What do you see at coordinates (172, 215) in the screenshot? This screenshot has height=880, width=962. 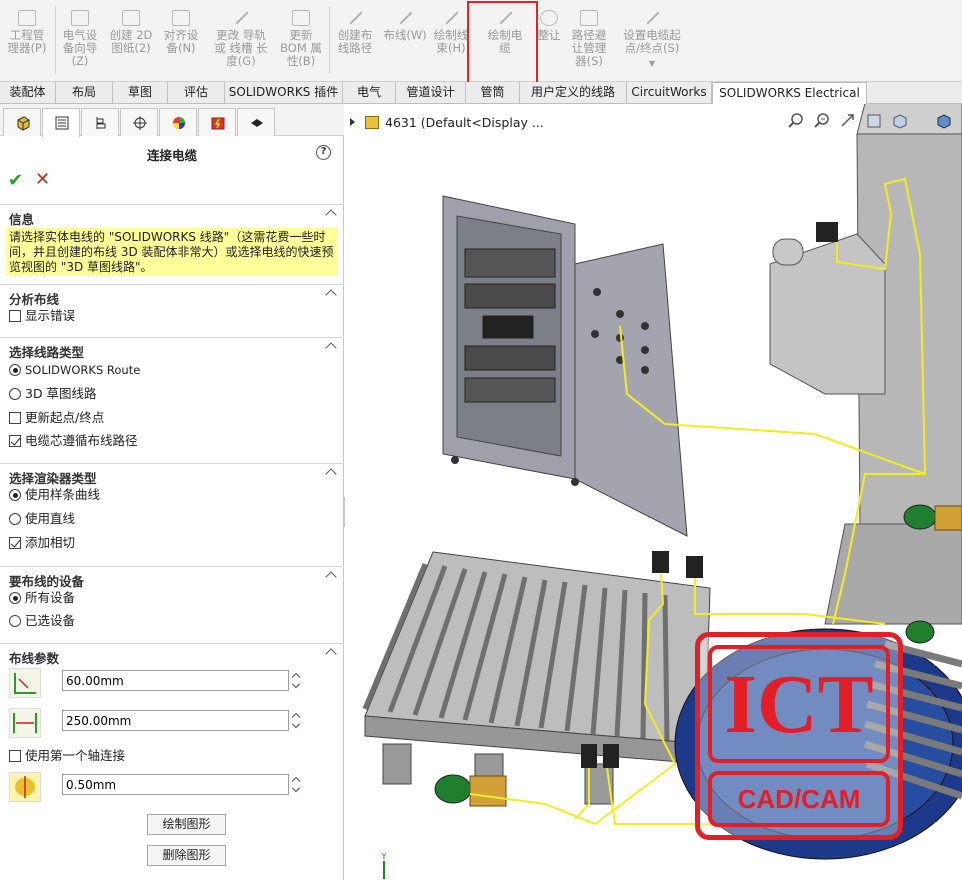 I see `info-section-header: 信息` at bounding box center [172, 215].